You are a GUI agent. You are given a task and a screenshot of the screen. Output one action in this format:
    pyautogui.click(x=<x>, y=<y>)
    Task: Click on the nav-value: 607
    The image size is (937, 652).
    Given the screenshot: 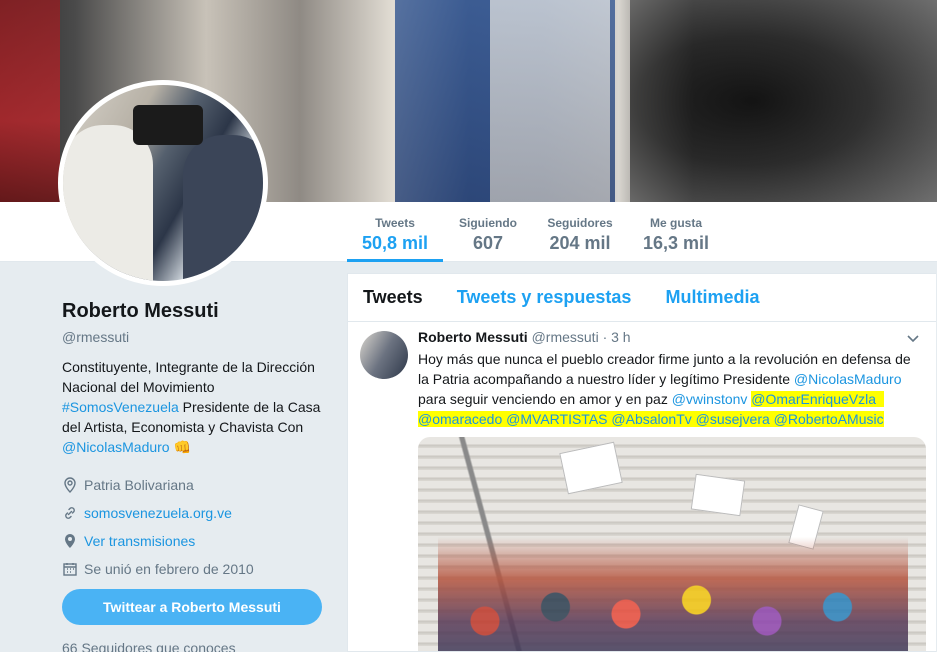 What is the action you would take?
    pyautogui.click(x=488, y=243)
    